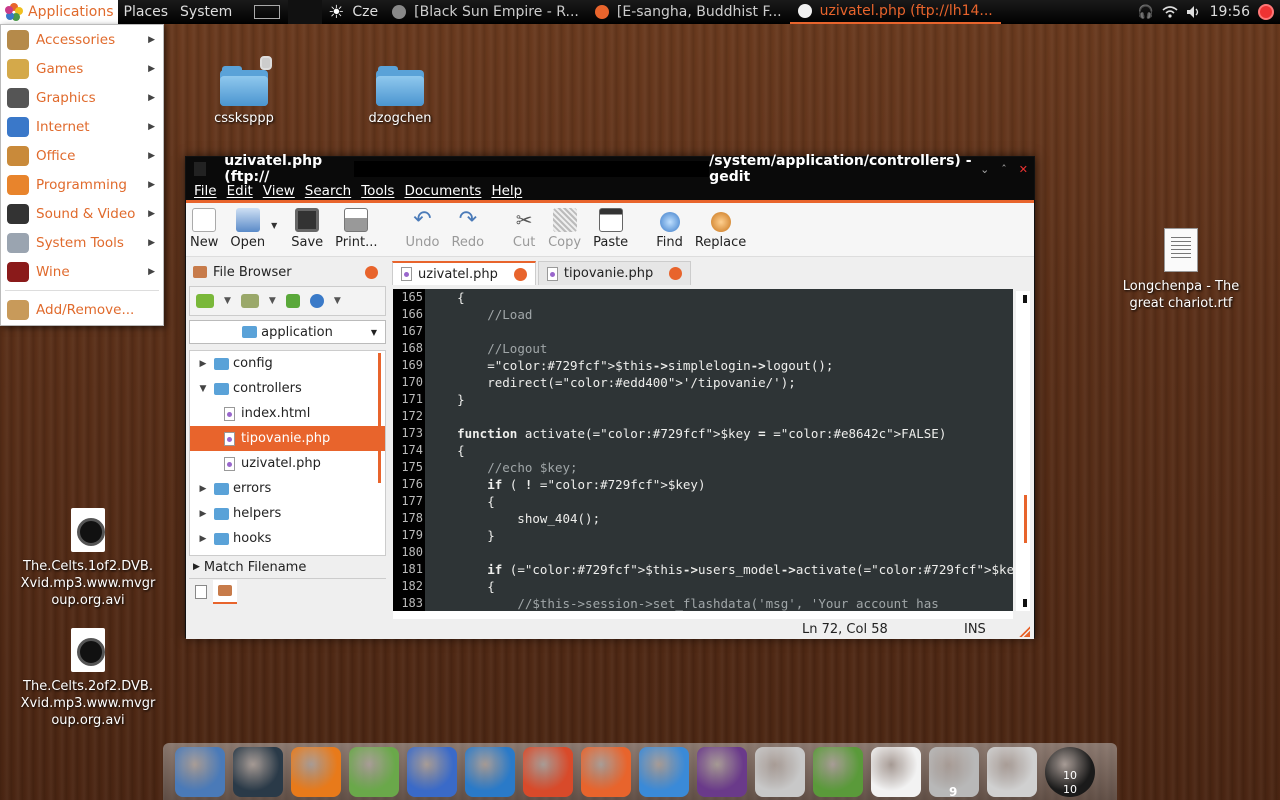 The image size is (1280, 800). Describe the element at coordinates (1025, 299) in the screenshot. I see `scroll-up-icon` at that location.